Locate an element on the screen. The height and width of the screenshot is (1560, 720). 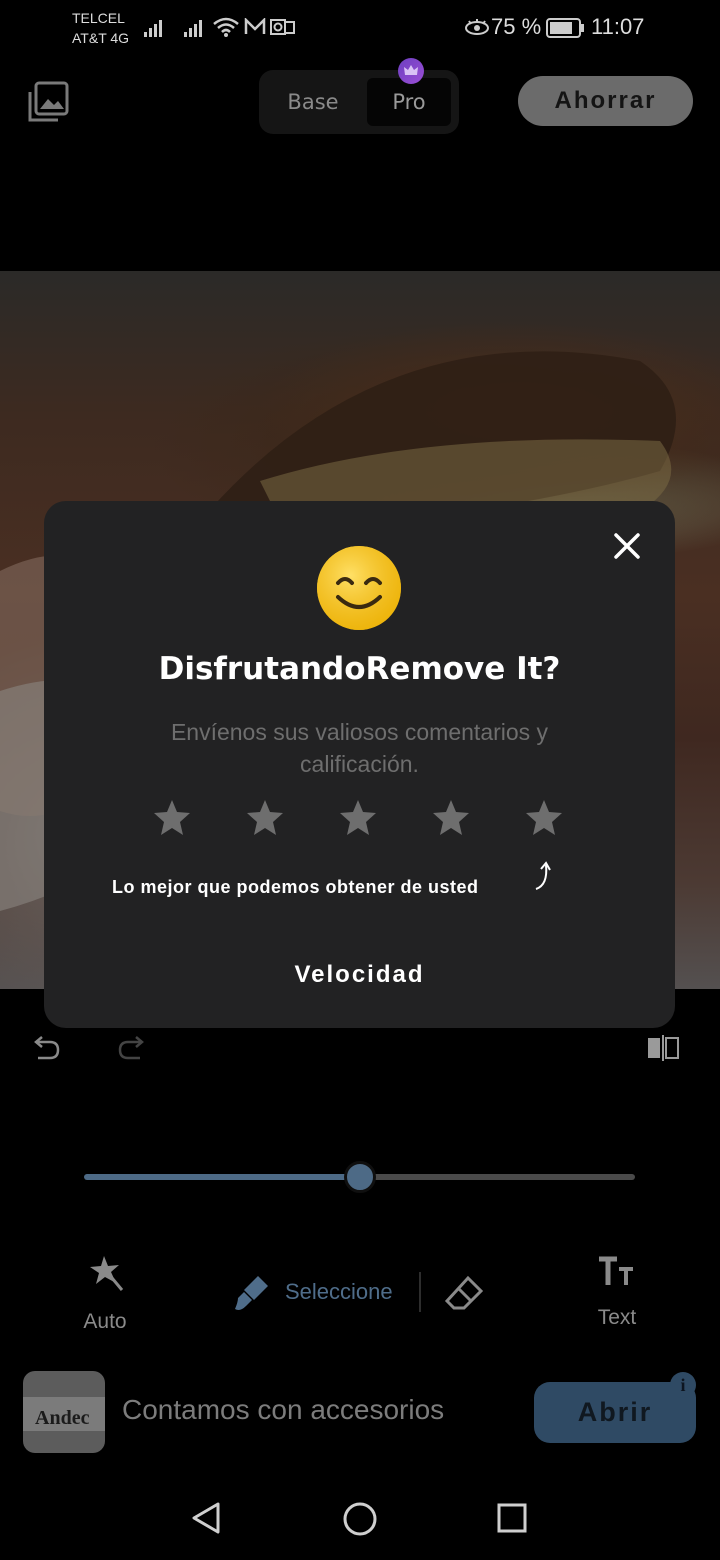
text-tool-label: Text is located at coordinates (617, 1318).